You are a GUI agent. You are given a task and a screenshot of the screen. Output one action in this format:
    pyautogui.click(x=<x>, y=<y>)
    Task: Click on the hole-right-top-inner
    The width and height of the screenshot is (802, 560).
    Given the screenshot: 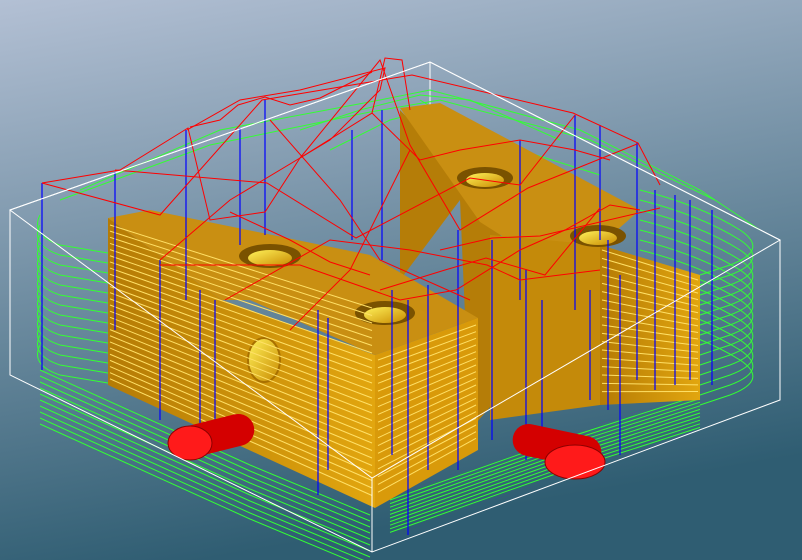 What is the action you would take?
    pyautogui.click(x=598, y=238)
    